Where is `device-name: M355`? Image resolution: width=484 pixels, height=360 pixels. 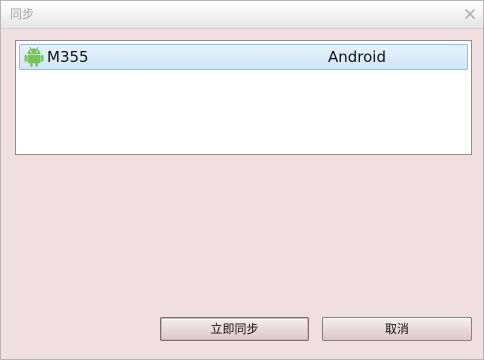 device-name: M355 is located at coordinates (68, 57).